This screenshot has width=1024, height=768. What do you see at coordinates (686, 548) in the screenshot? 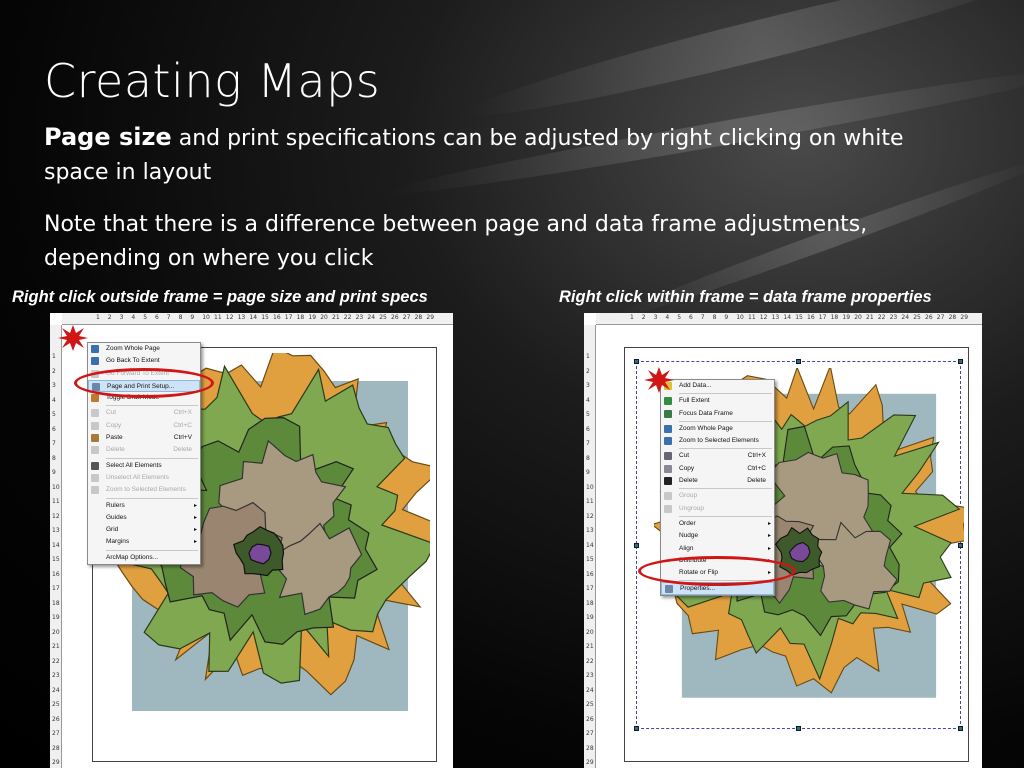
I see `menu-item-label: Align` at bounding box center [686, 548].